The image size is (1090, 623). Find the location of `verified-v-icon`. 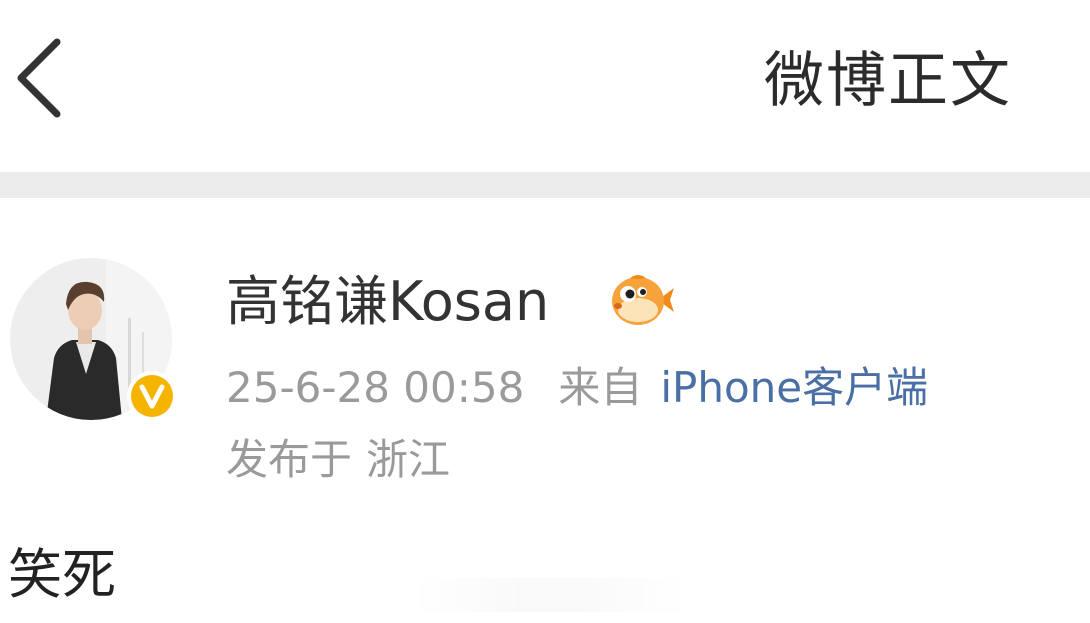

verified-v-icon is located at coordinates (152, 396).